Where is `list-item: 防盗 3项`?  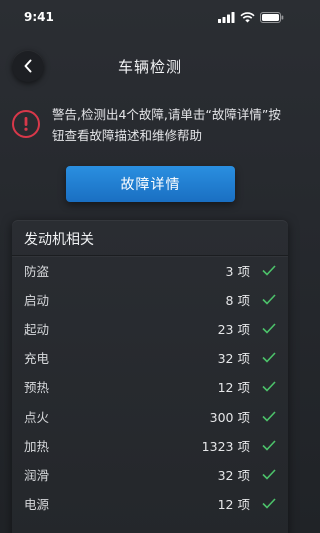 list-item: 防盗 3项 is located at coordinates (150, 270).